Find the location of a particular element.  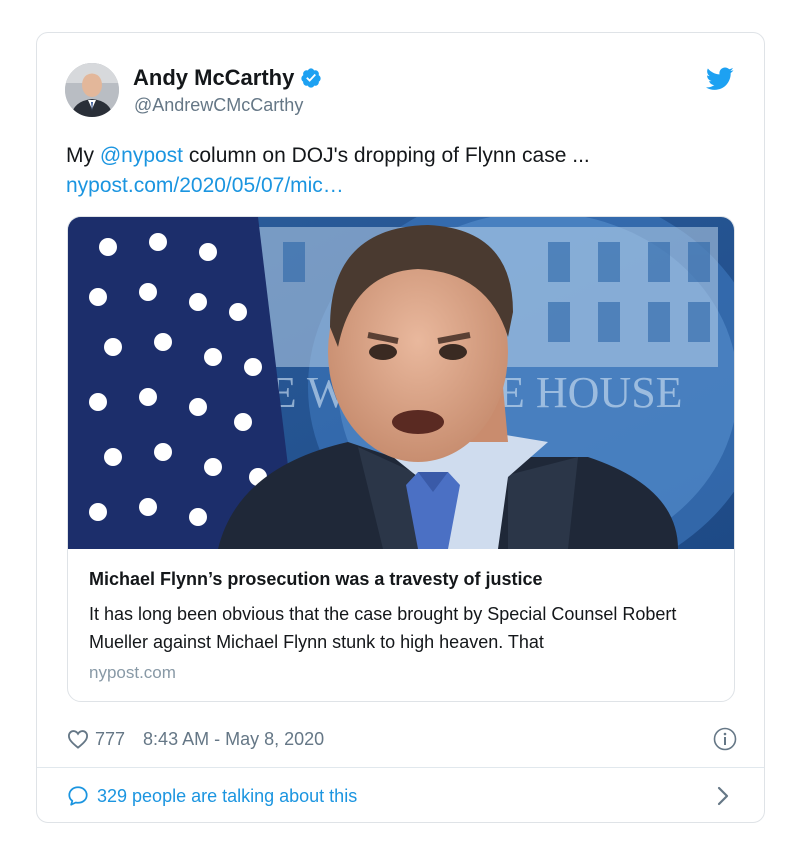

conversation-link: 329 people are talking about this is located at coordinates (402, 796).